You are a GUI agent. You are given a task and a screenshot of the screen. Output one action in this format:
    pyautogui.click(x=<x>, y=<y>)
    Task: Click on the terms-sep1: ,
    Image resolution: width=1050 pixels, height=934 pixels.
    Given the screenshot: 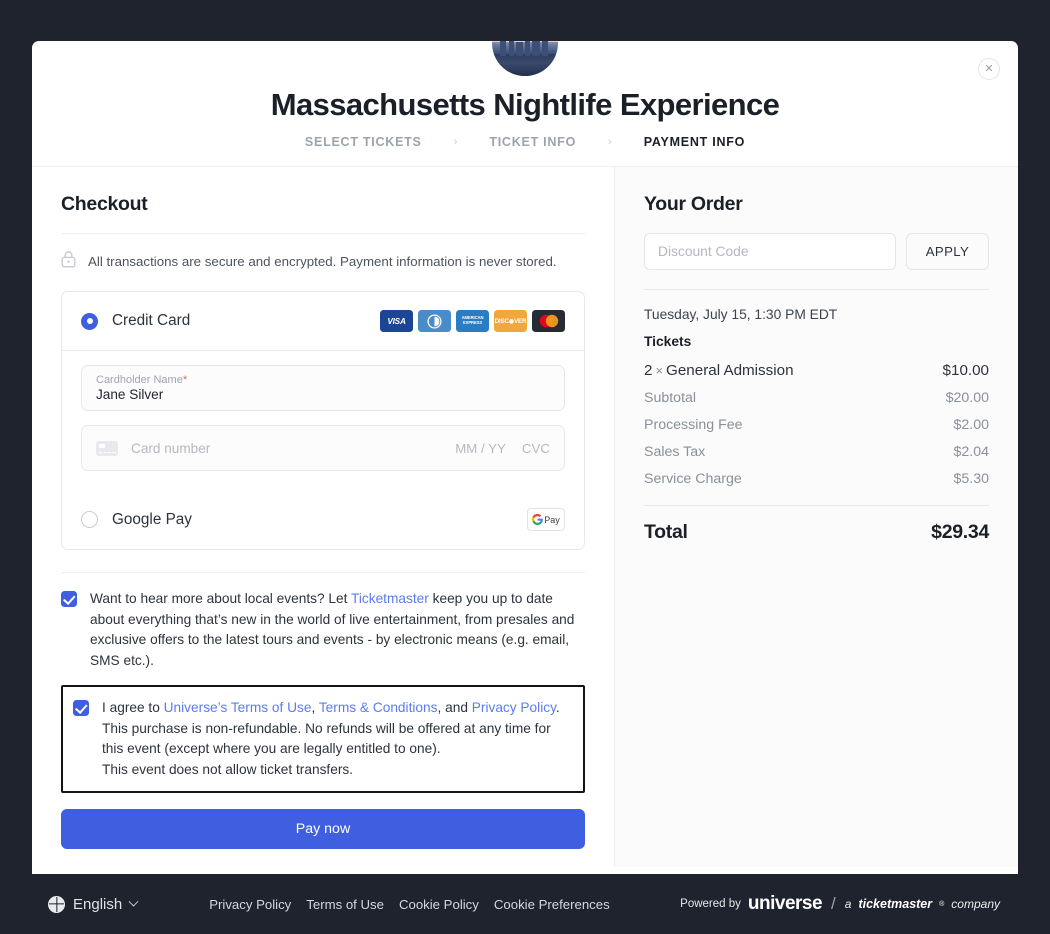 What is the action you would take?
    pyautogui.click(x=315, y=707)
    